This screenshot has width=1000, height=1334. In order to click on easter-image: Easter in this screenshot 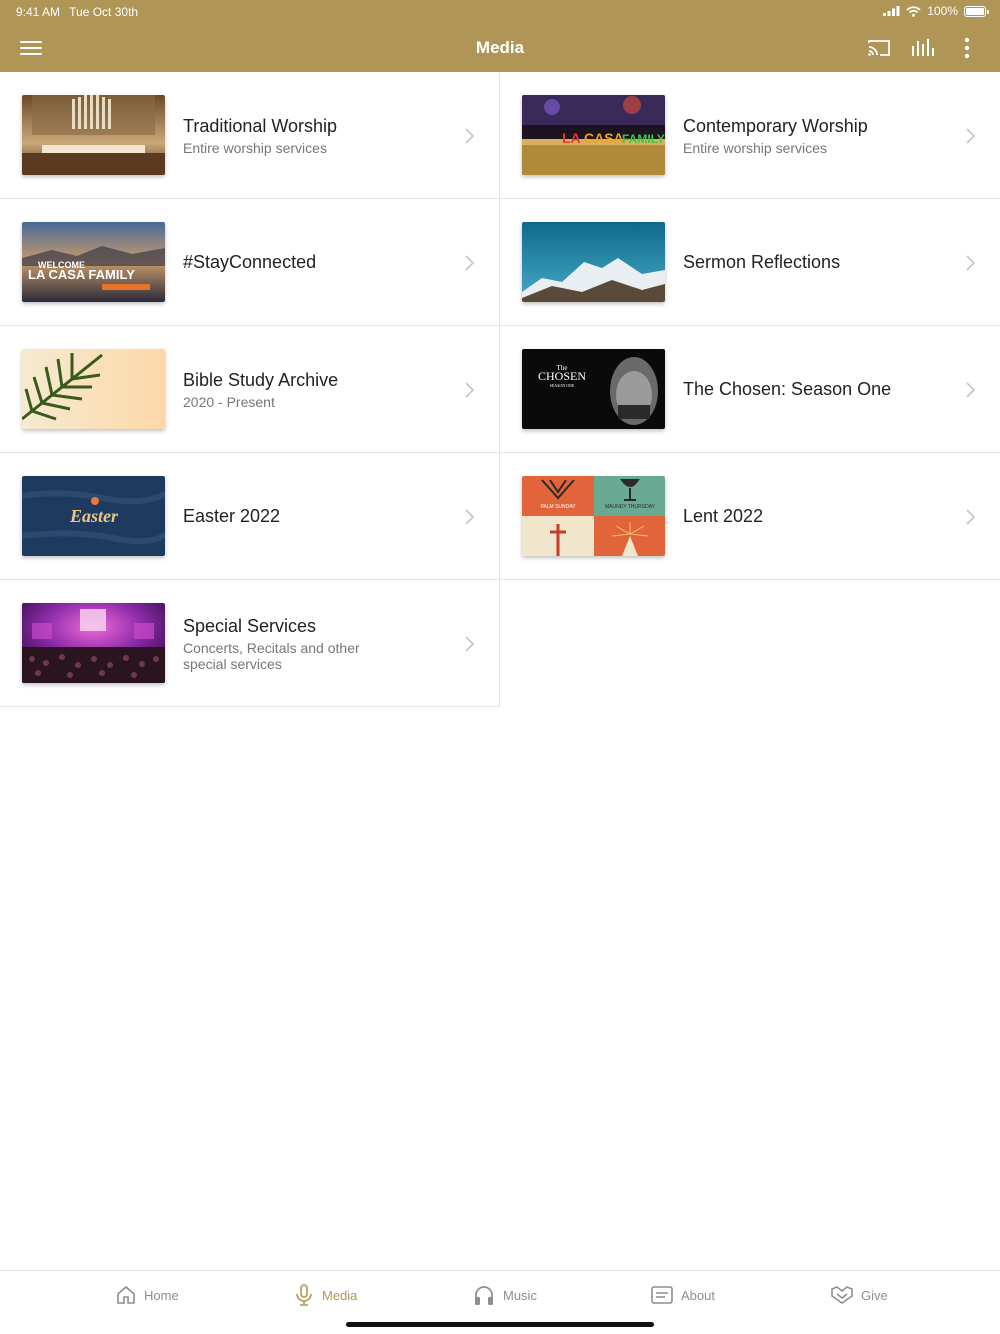, I will do `click(93, 516)`.